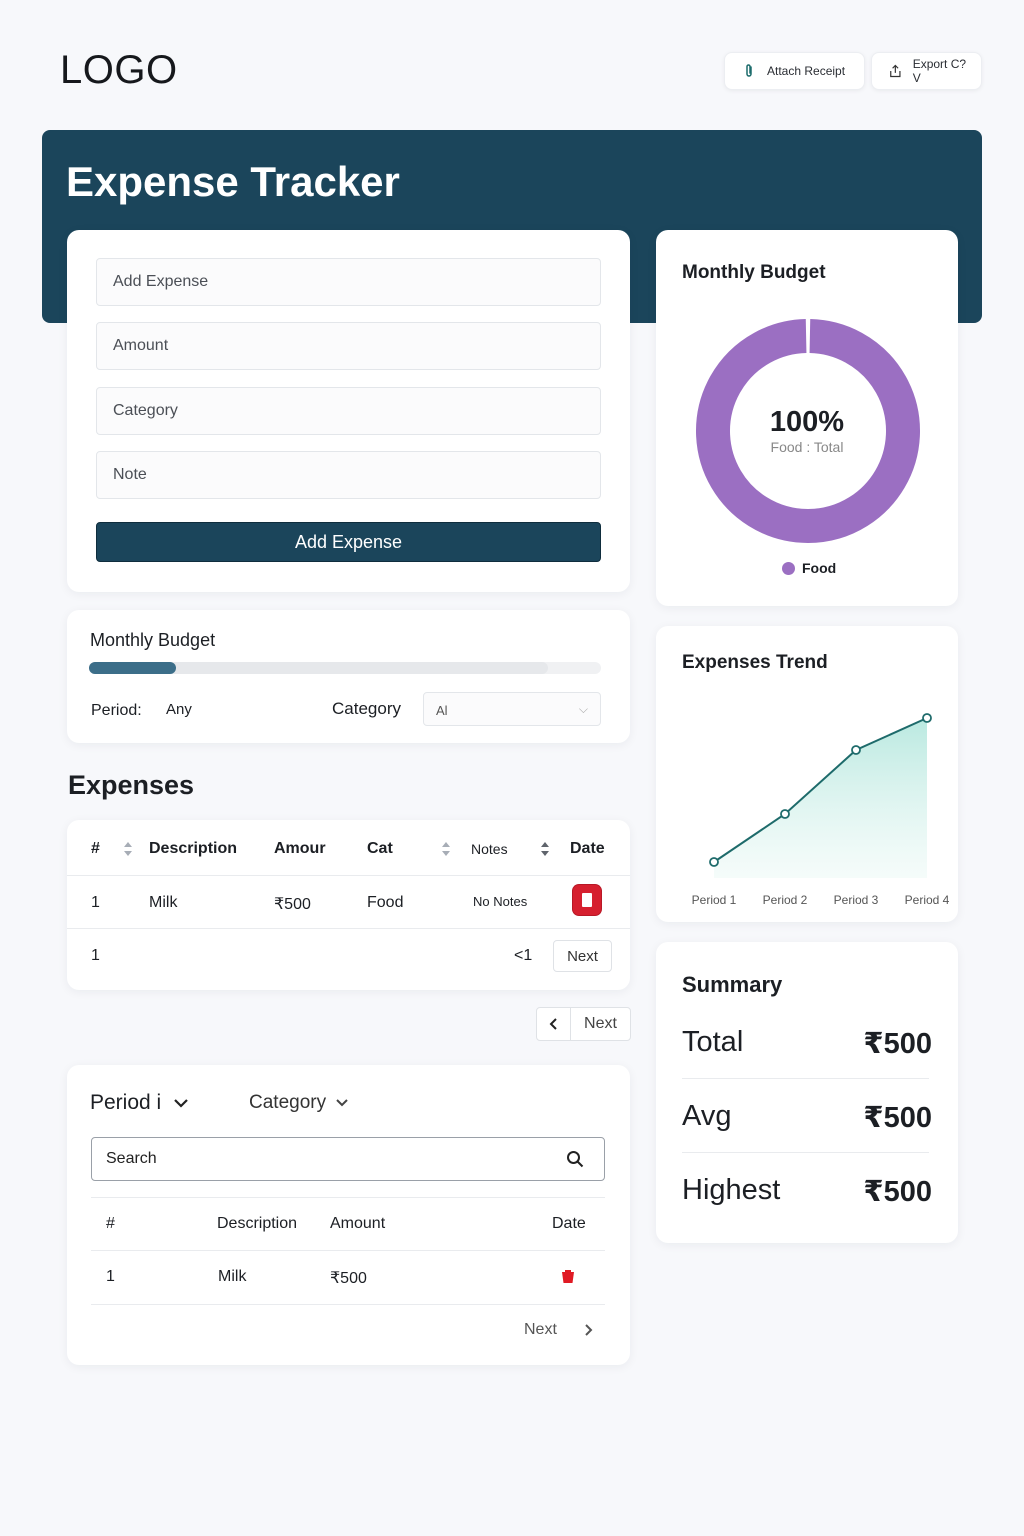 Image resolution: width=1024 pixels, height=1536 pixels. I want to click on attach-receipt-label: Attach Receipt, so click(806, 71).